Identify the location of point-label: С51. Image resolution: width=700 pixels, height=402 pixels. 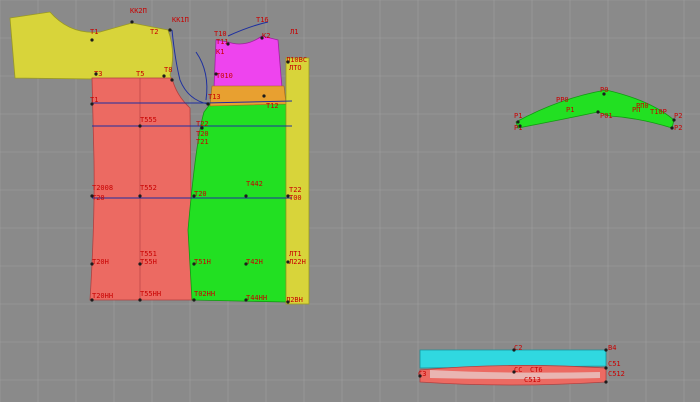
(614, 364).